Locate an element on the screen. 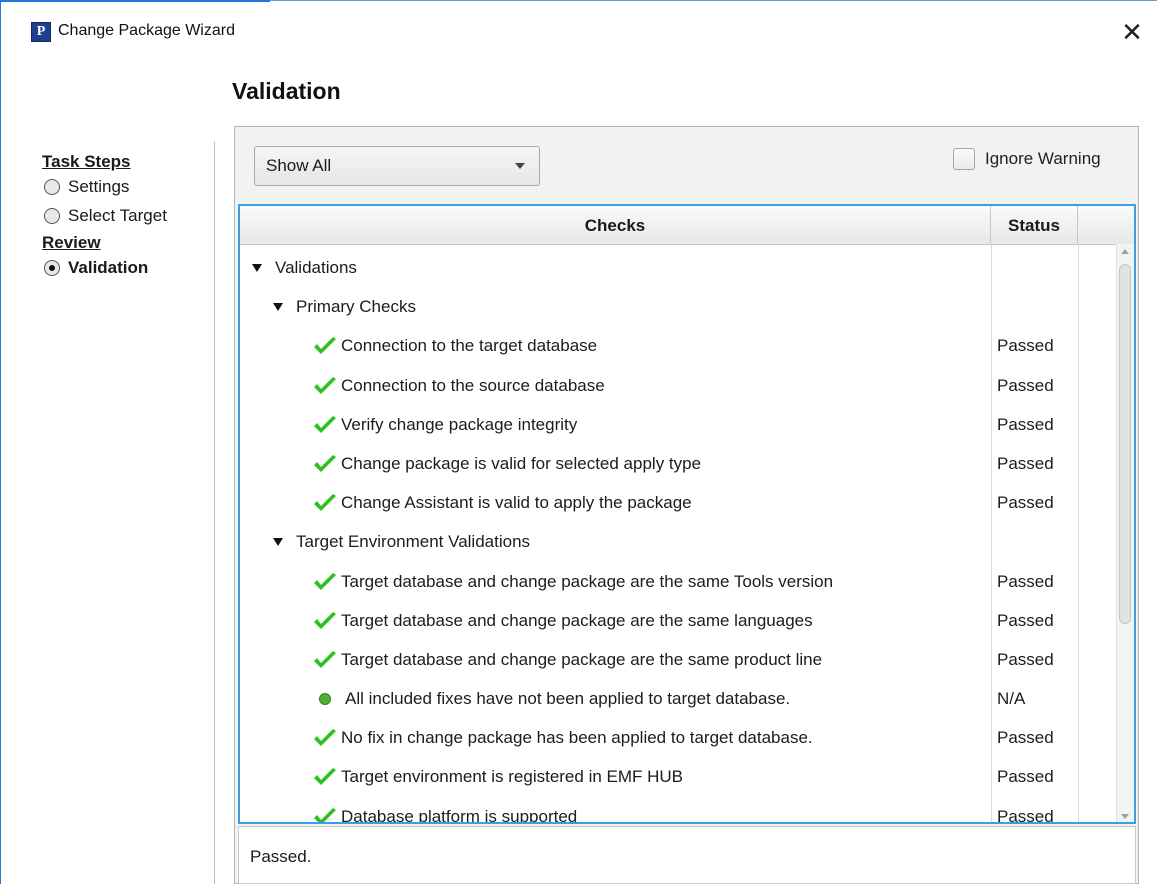  row-status: N/A is located at coordinates (1011, 699).